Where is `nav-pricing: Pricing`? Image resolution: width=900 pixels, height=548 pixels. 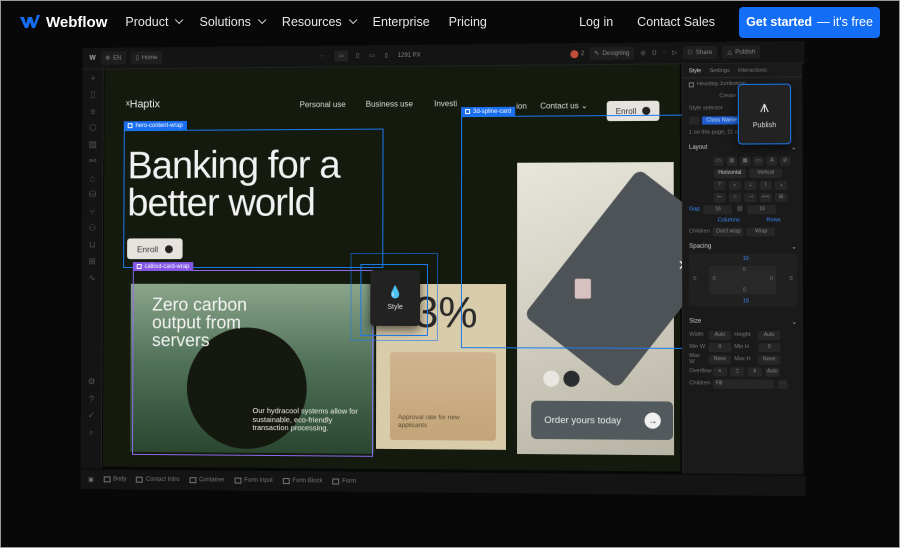
nav-pricing: Pricing is located at coordinates (468, 22).